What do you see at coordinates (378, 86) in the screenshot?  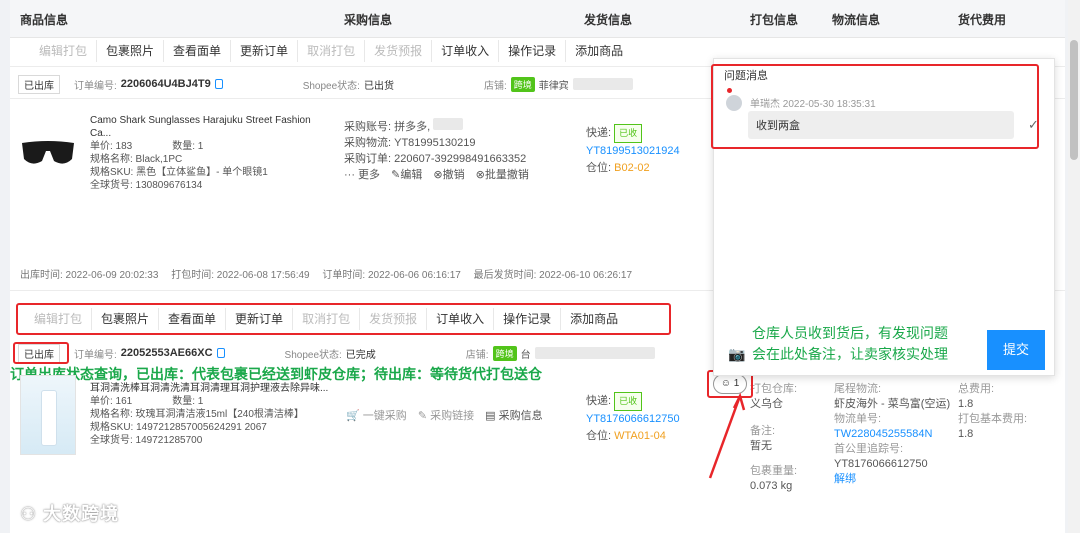 I see `order1-shopee-status: 已出货` at bounding box center [378, 86].